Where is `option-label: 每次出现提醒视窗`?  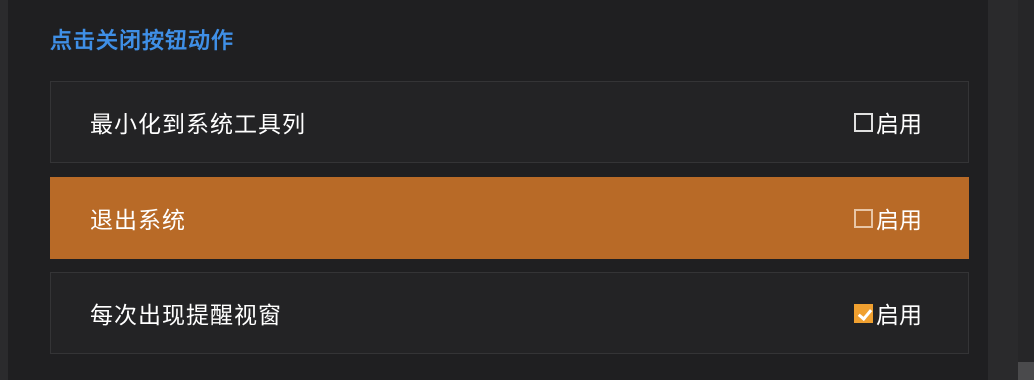
option-label: 每次出现提醒视窗 is located at coordinates (186, 316).